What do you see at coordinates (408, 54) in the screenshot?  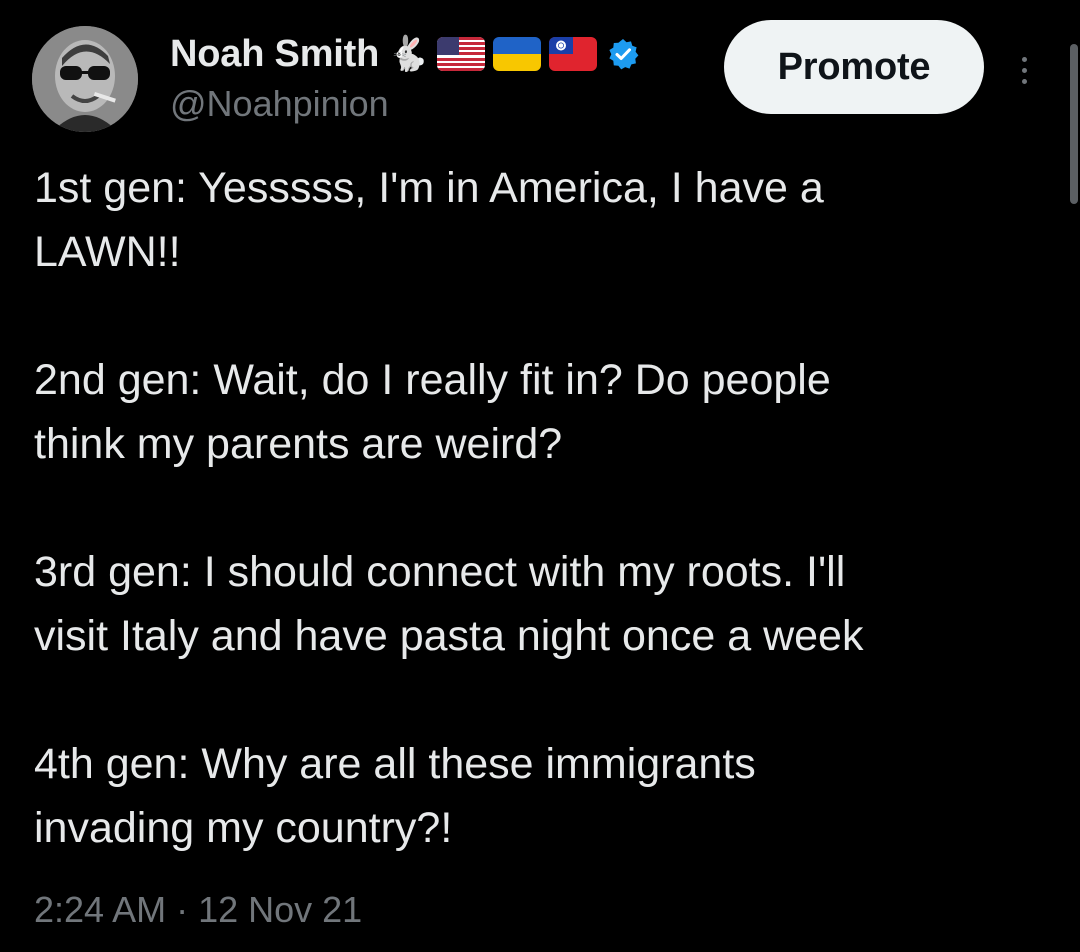 I see `rabbit-icon: 🐇` at bounding box center [408, 54].